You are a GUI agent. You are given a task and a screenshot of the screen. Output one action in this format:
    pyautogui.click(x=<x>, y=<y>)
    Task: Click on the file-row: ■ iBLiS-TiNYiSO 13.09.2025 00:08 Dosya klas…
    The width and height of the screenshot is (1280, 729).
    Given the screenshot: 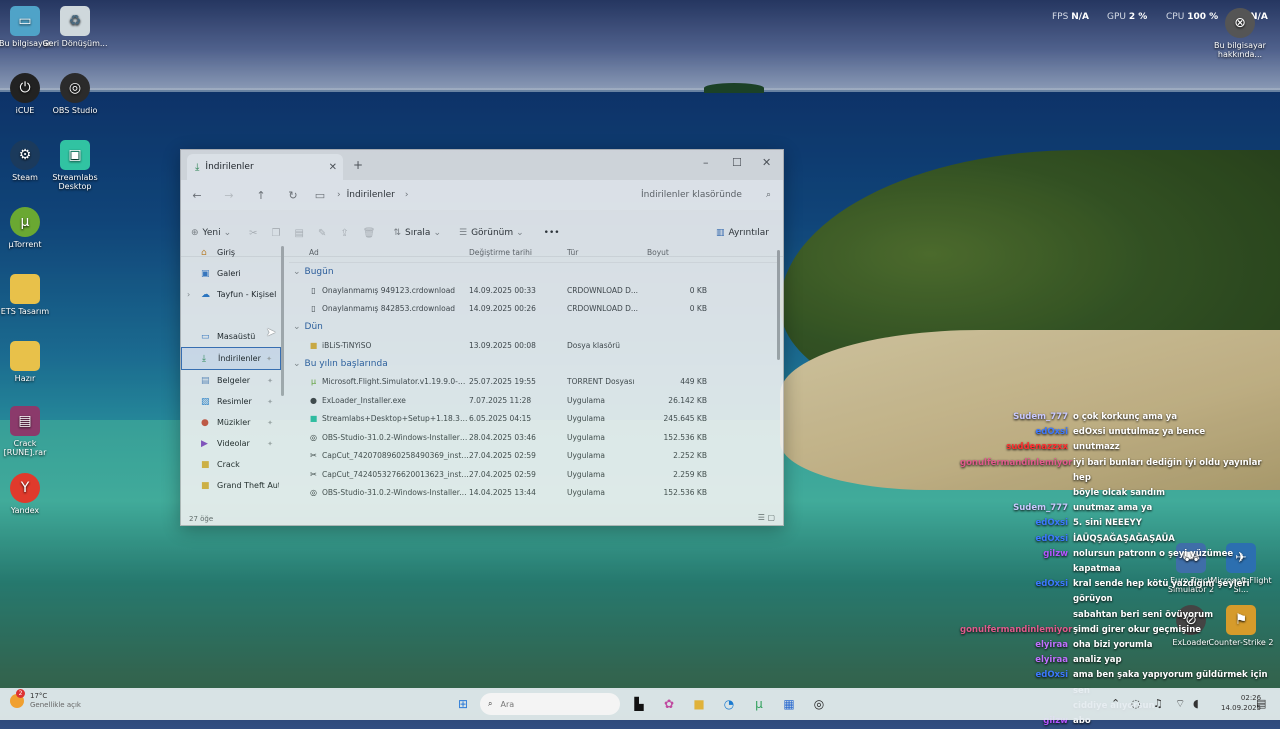 What is the action you would take?
    pyautogui.click(x=534, y=345)
    